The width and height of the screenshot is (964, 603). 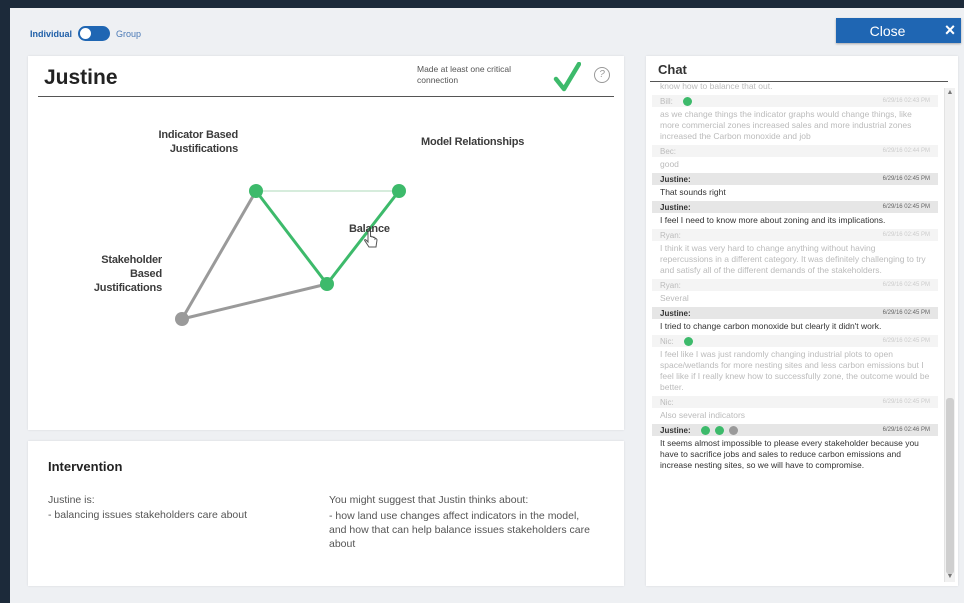 I want to click on close-button-label: Close, so click(x=887, y=30).